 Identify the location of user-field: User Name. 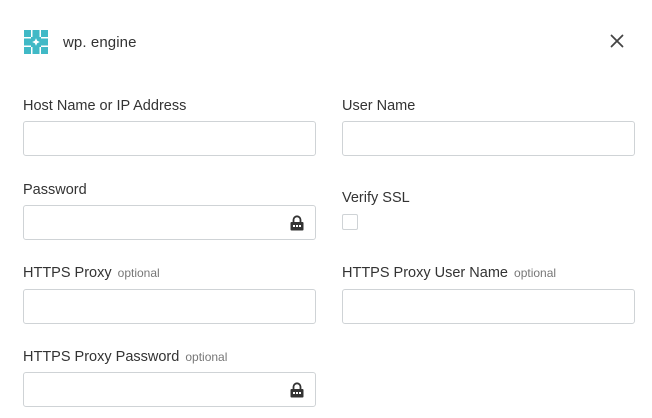
(488, 126).